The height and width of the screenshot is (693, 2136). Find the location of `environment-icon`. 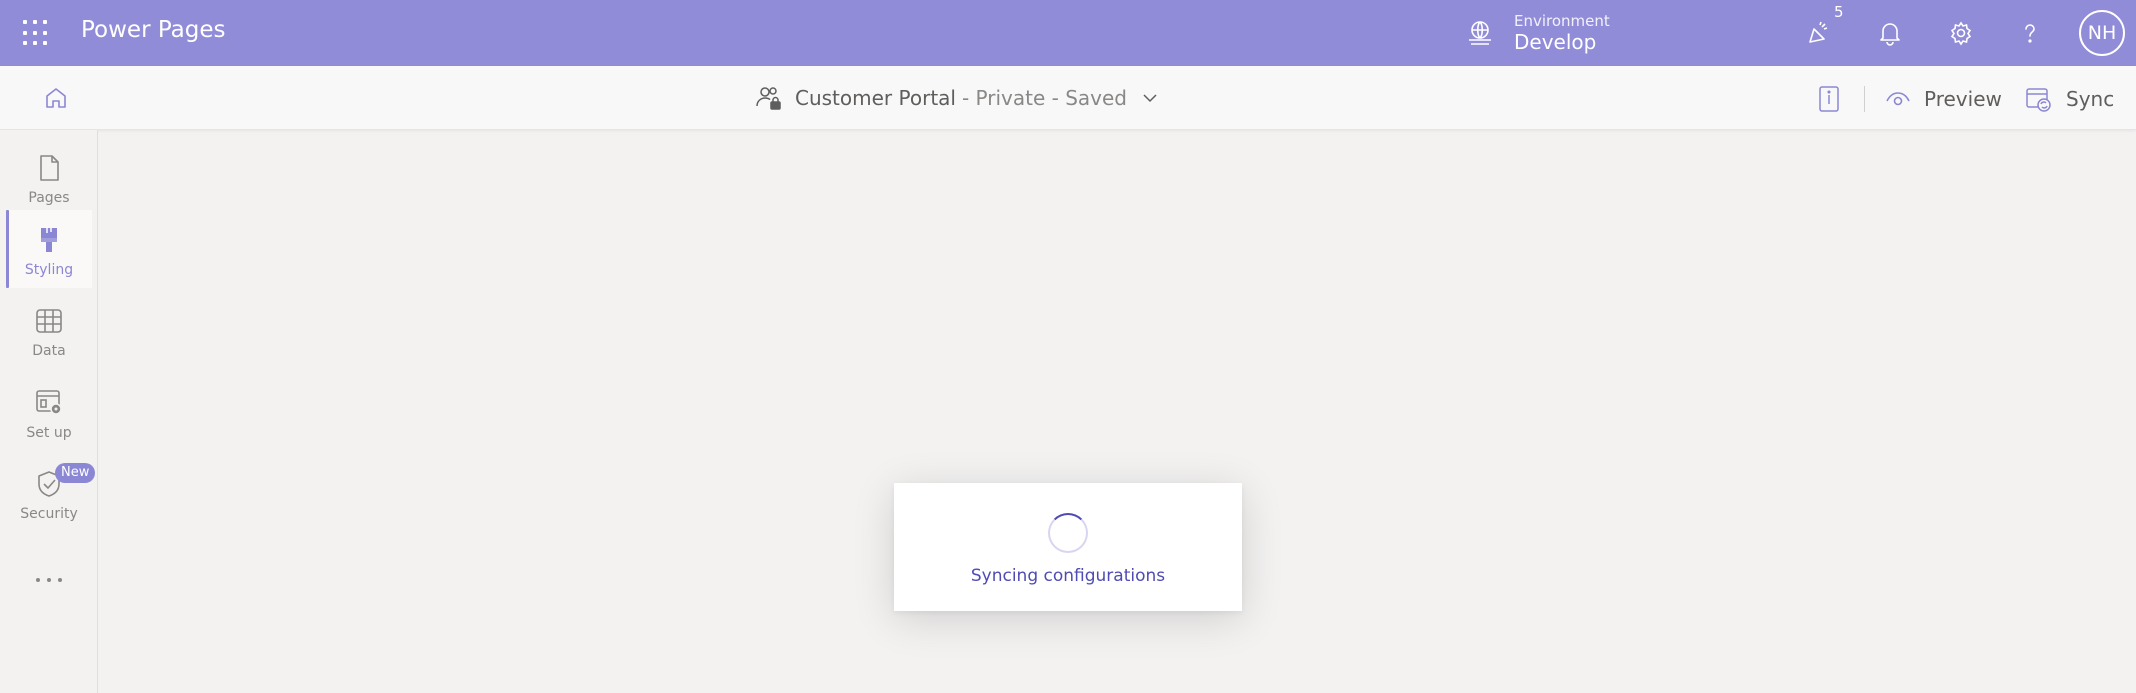

environment-icon is located at coordinates (1480, 33).